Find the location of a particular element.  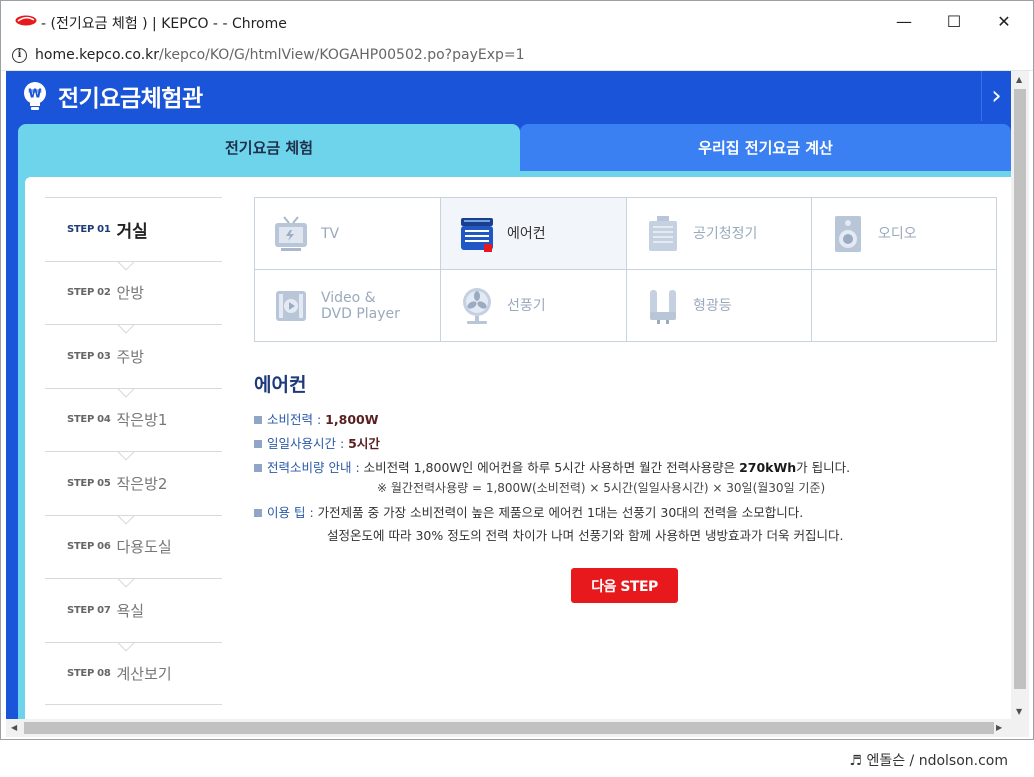

vertical-scrollbar: ▲ ▼ is located at coordinates (1020, 395).